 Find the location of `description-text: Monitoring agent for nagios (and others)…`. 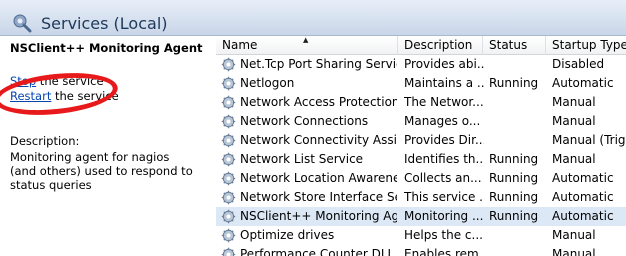

description-text: Monitoring agent for nagios (and others)… is located at coordinates (101, 171).